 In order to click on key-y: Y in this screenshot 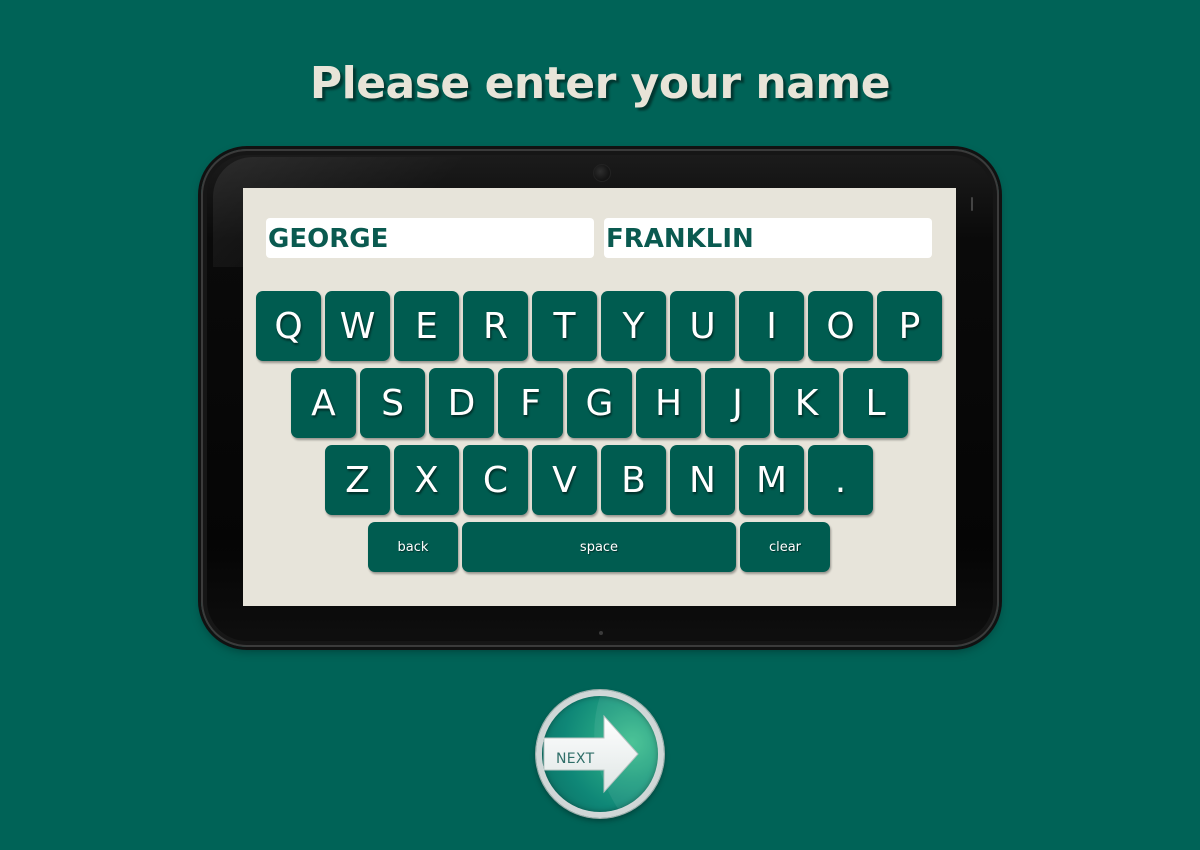, I will do `click(633, 326)`.